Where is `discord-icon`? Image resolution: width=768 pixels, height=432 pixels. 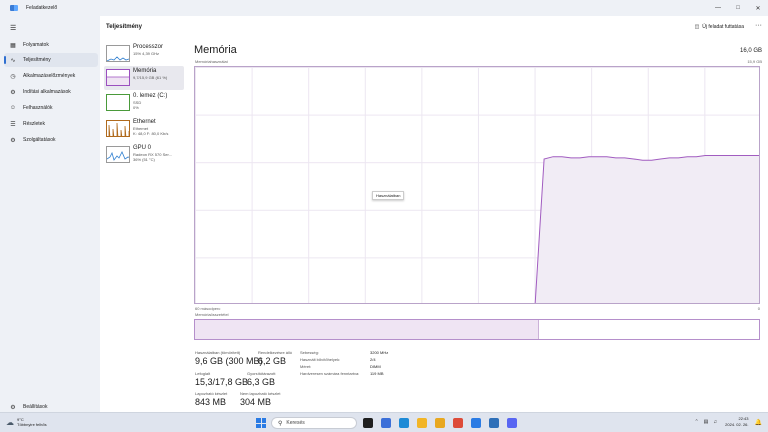
discord-icon is located at coordinates (512, 423).